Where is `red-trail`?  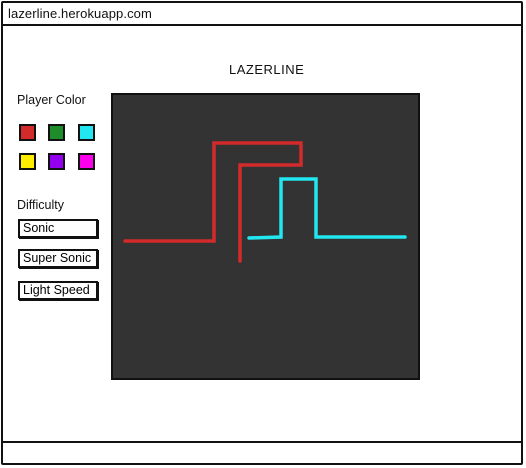
red-trail is located at coordinates (213, 202).